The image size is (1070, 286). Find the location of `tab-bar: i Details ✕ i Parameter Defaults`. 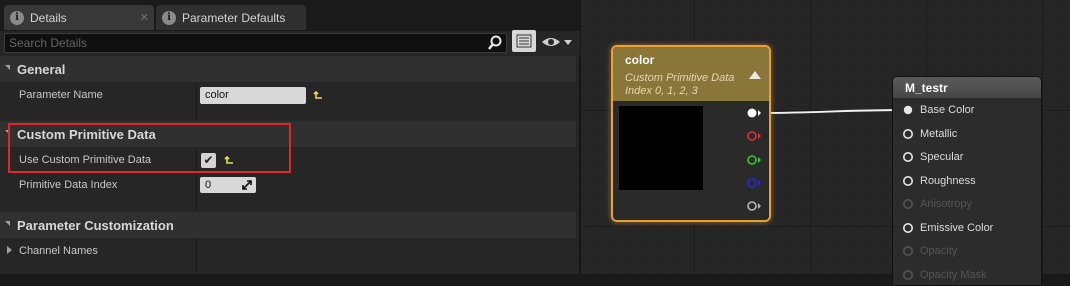

tab-bar: i Details ✕ i Parameter Defaults is located at coordinates (290, 15).